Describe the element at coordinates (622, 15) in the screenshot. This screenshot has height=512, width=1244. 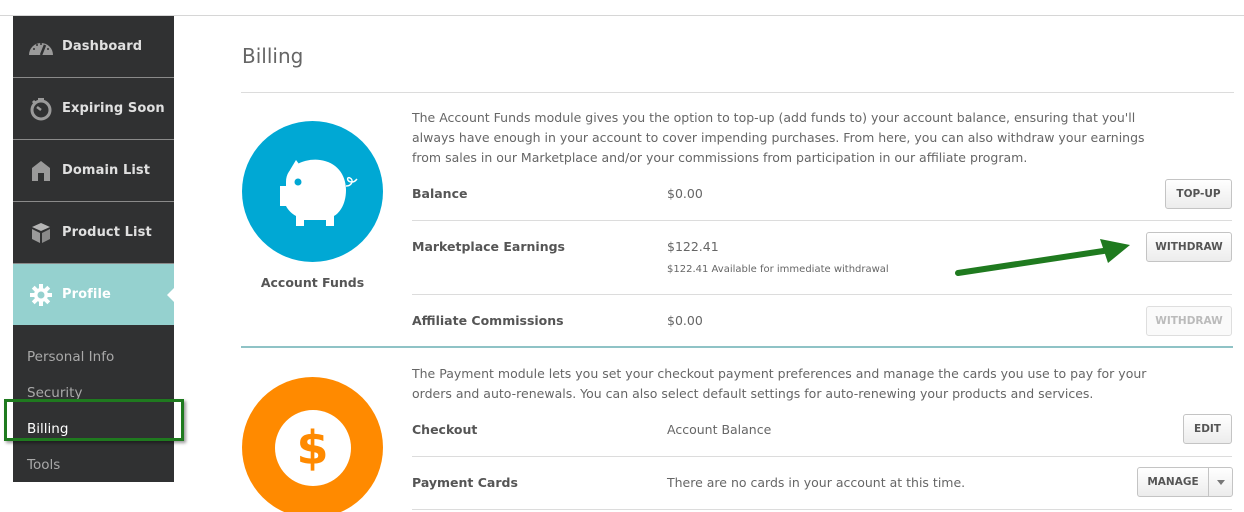
I see `top-divider` at that location.